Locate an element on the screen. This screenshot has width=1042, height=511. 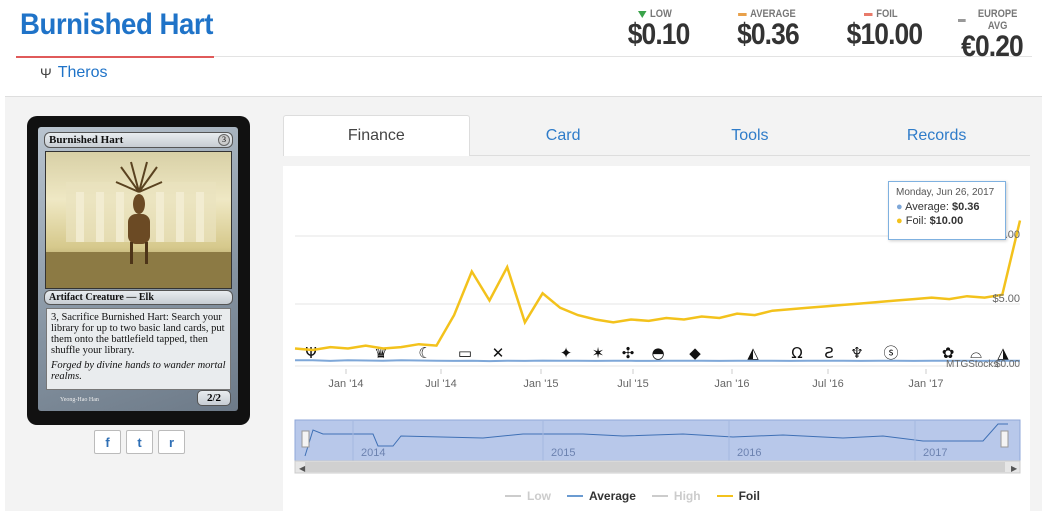
price-low: LOW $0.10 is located at coordinates (657, 30).